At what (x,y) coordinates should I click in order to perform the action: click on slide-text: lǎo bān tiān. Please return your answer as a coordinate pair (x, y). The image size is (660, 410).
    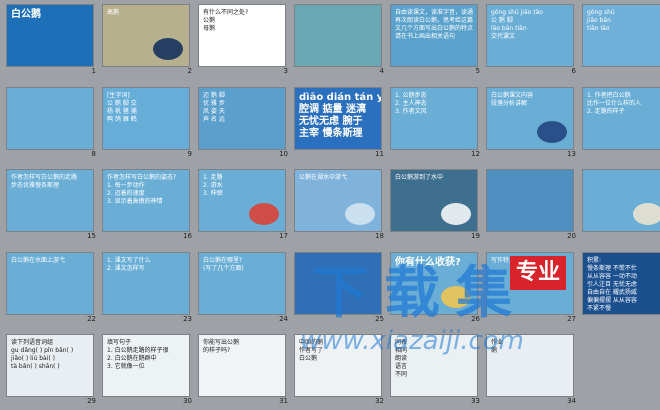
    Looking at the image, I should click on (509, 28).